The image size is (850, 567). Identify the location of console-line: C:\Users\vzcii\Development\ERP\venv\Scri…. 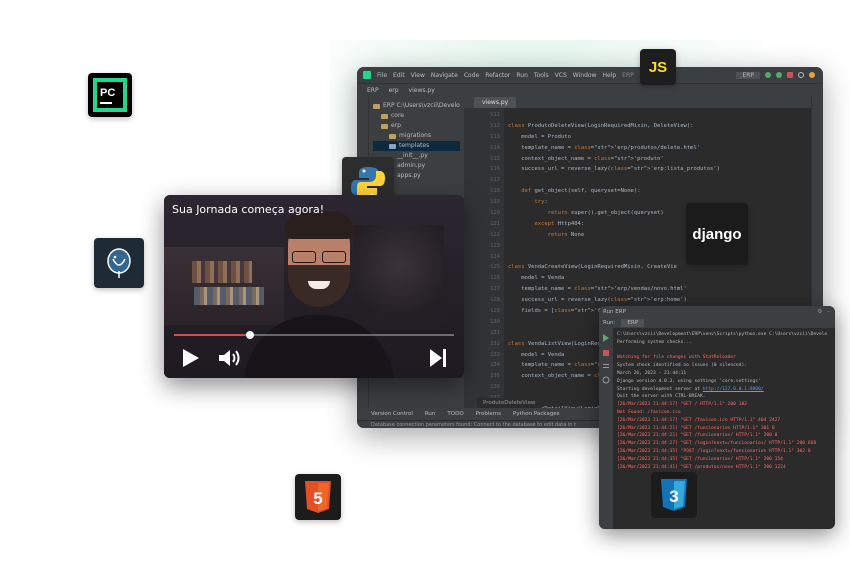
(722, 334).